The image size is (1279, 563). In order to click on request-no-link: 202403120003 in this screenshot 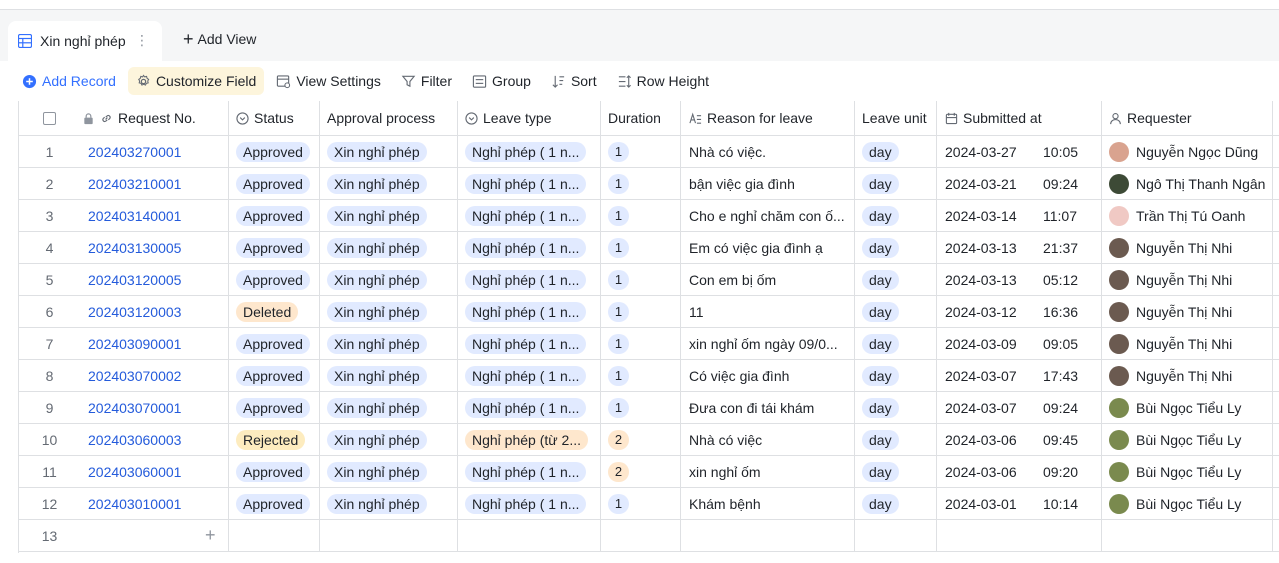, I will do `click(134, 312)`.